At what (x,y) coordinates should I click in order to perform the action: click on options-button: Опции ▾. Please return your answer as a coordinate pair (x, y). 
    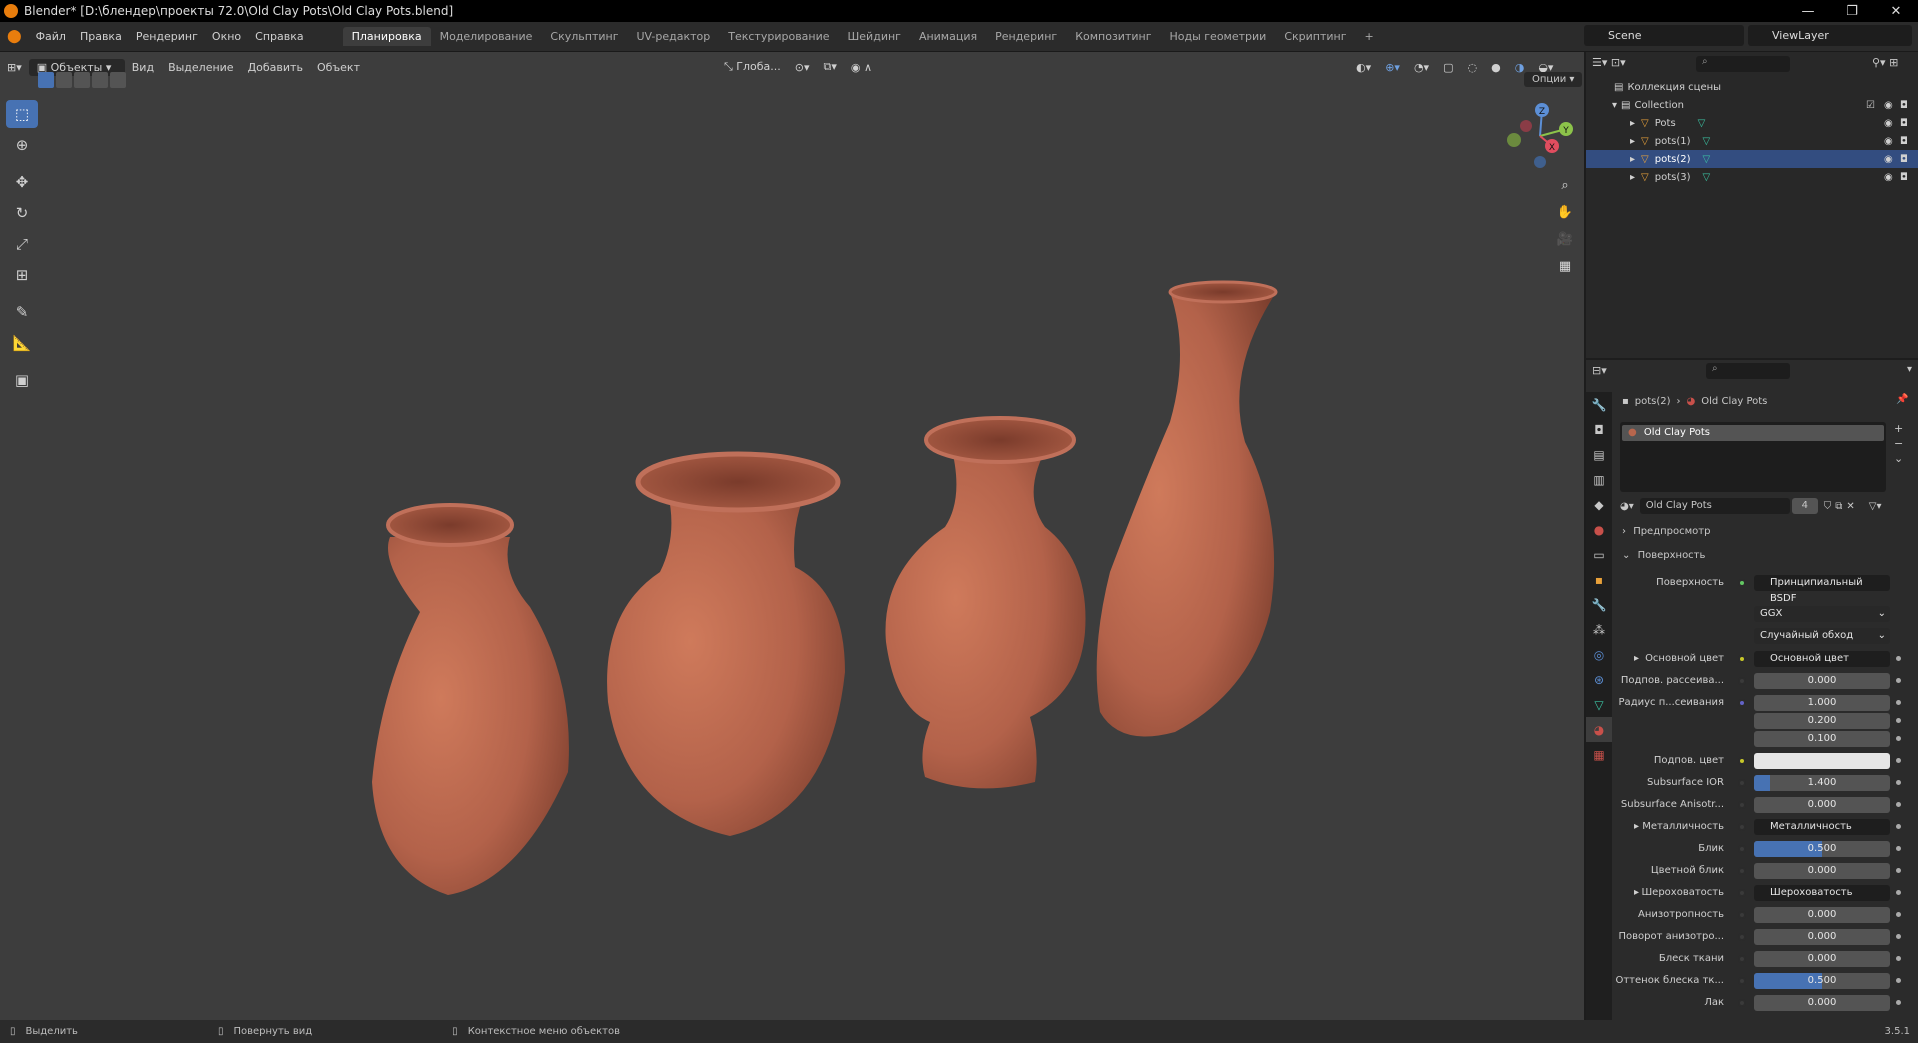
    Looking at the image, I should click on (1553, 79).